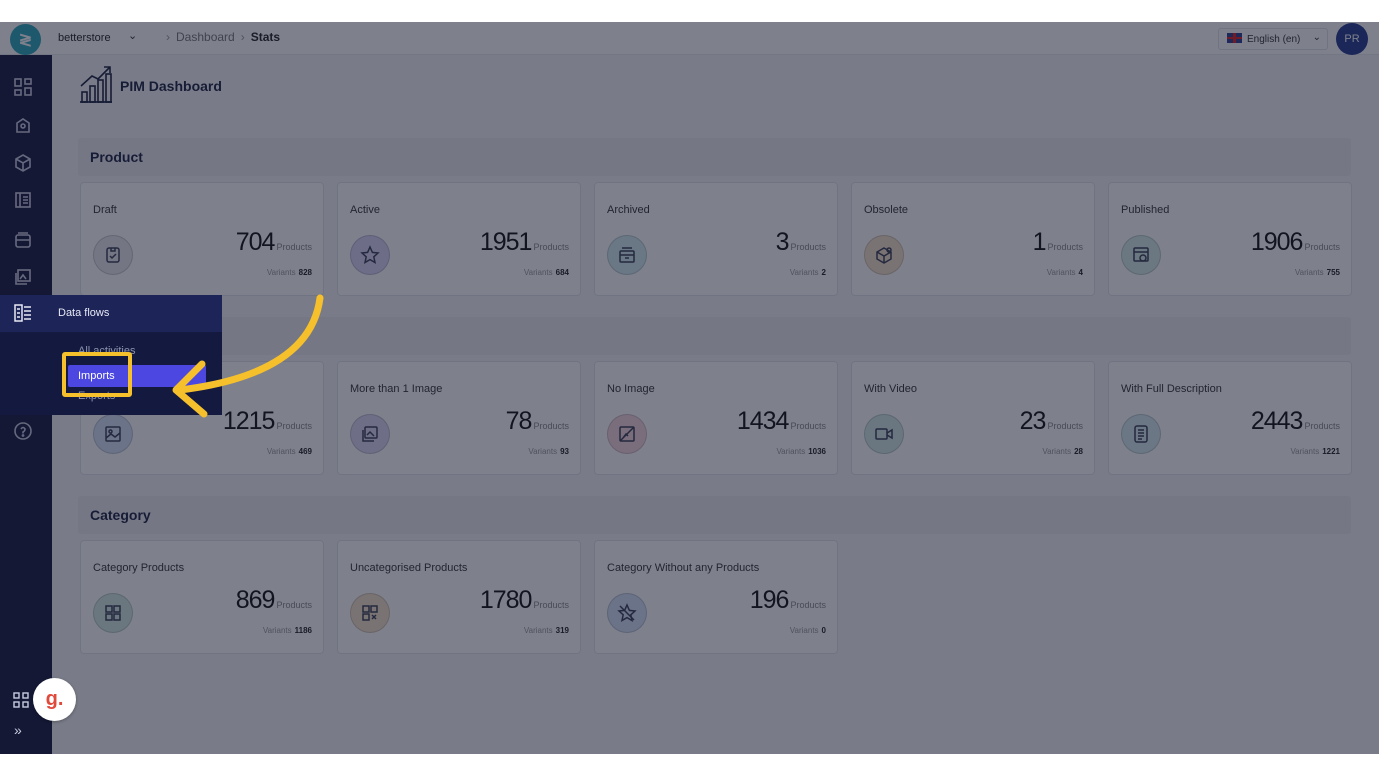 The height and width of the screenshot is (776, 1379). What do you see at coordinates (459, 239) in the screenshot?
I see `stat-card: Active 1951 Products Variants 684` at bounding box center [459, 239].